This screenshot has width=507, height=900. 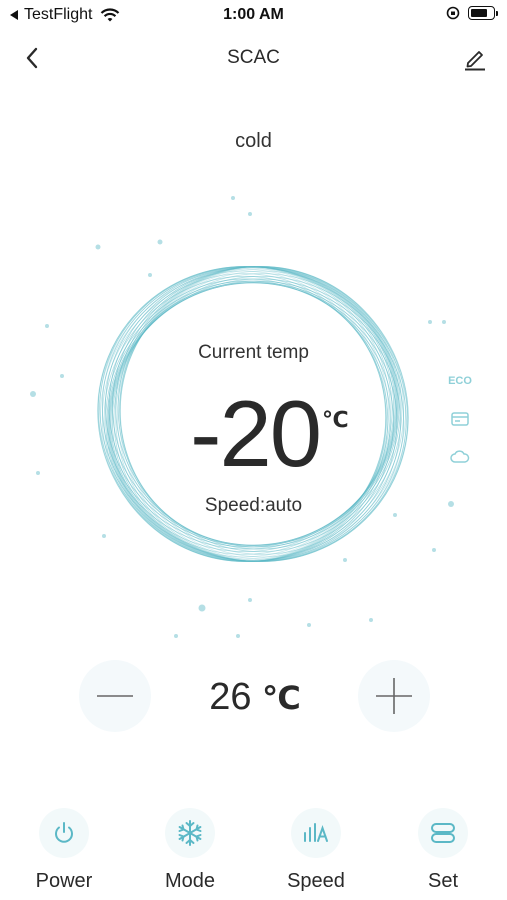 I want to click on navigation-bar: SCAC, so click(x=253, y=58).